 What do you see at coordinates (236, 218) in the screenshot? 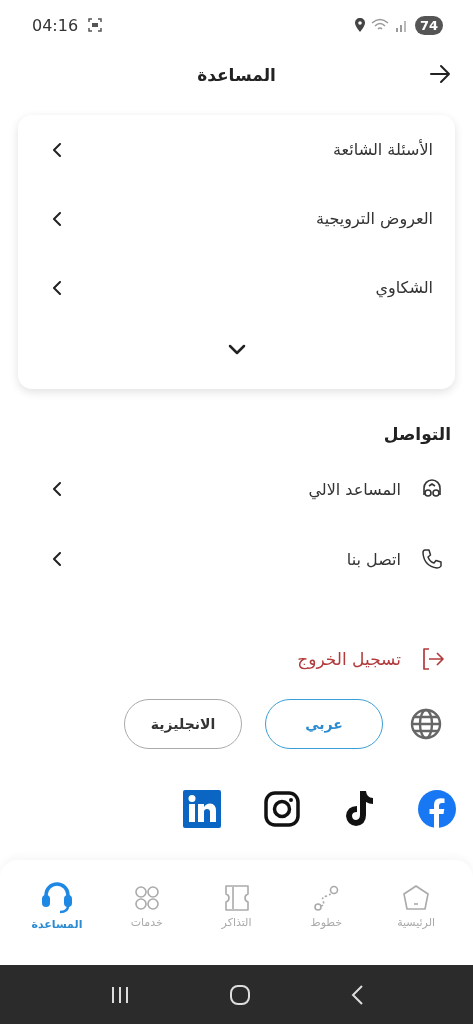
I see `menu-item: العروض الترويجية` at bounding box center [236, 218].